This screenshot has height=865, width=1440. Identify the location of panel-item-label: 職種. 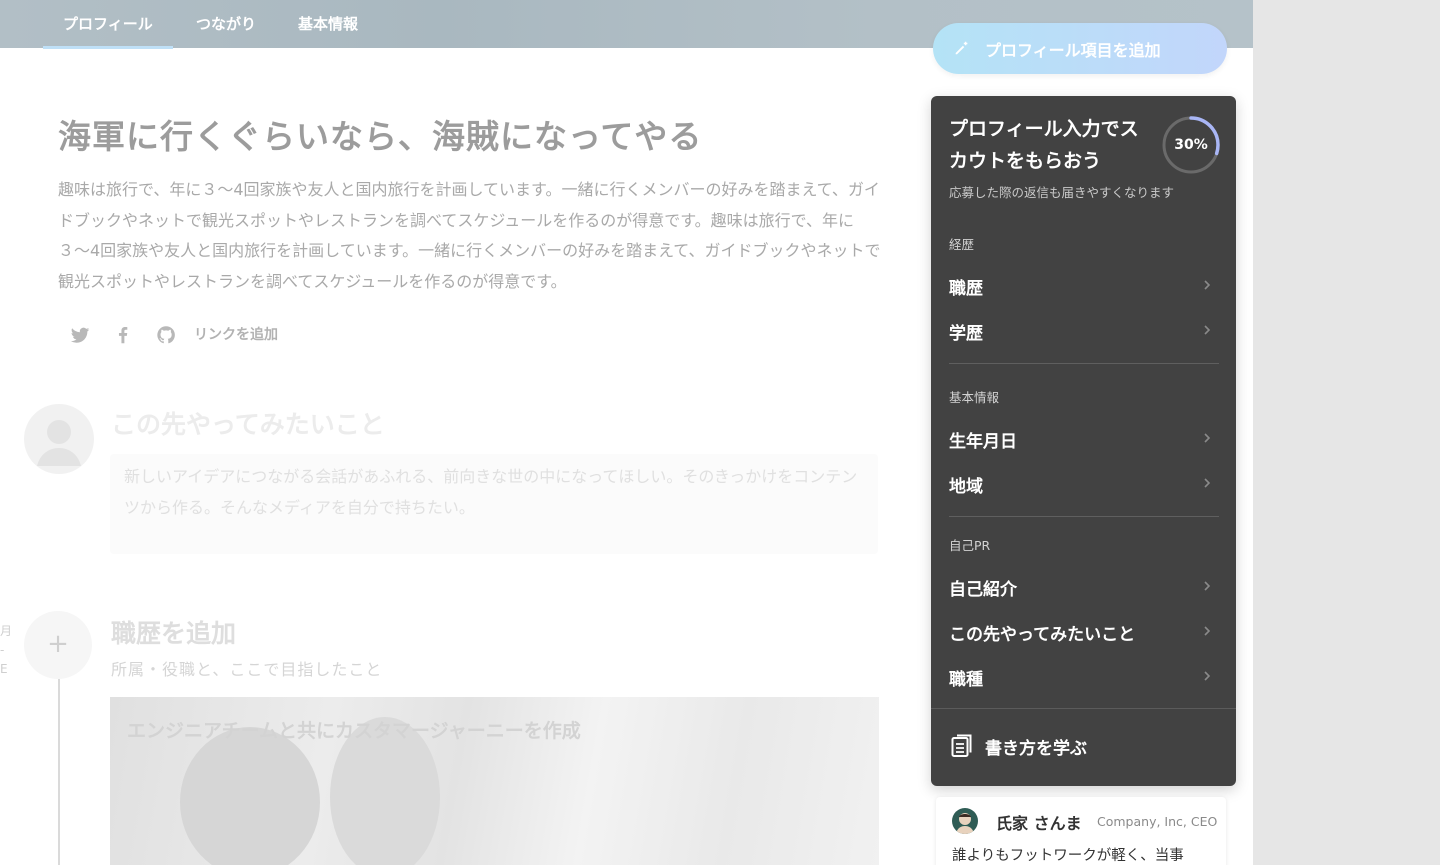
(966, 680).